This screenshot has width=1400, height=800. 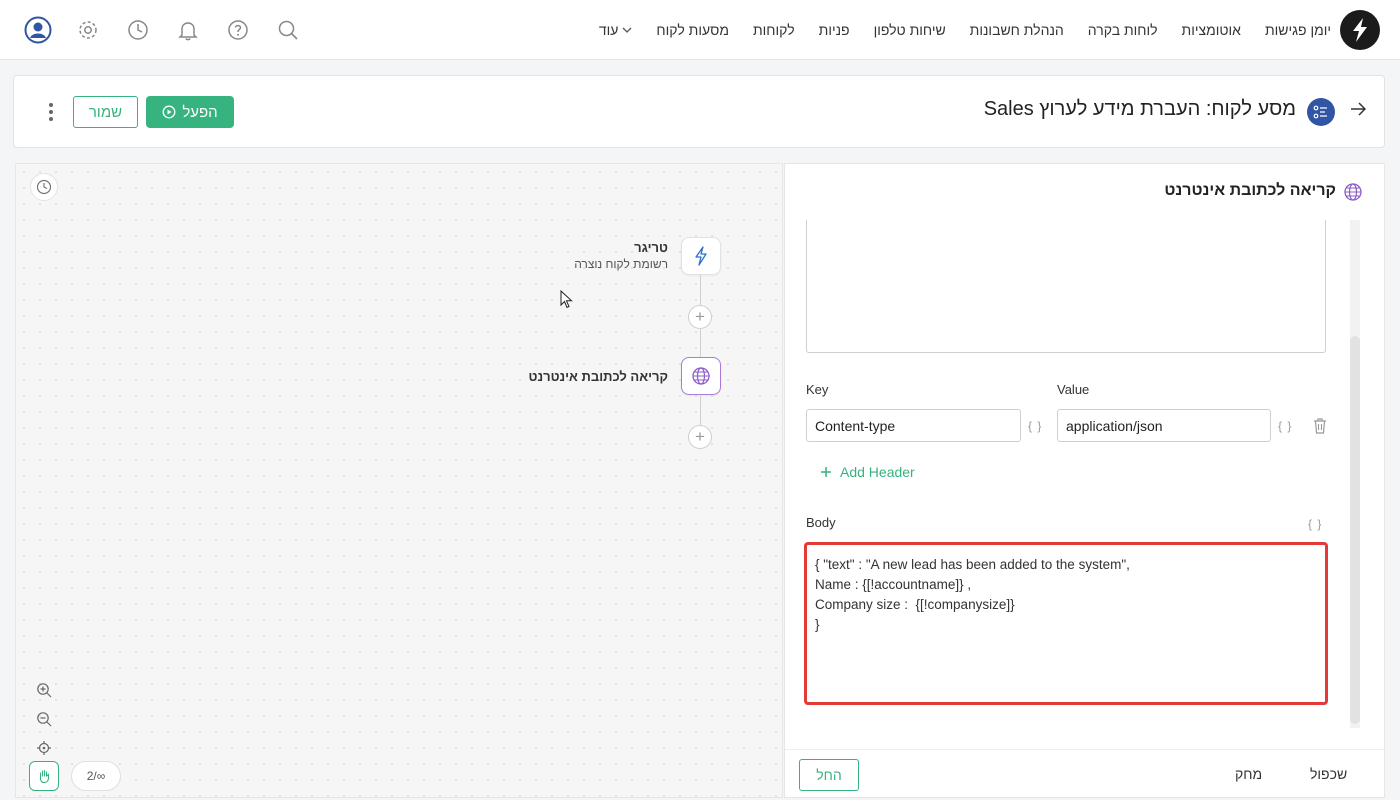 What do you see at coordinates (608, 30) in the screenshot?
I see `nav-more-label: עוד` at bounding box center [608, 30].